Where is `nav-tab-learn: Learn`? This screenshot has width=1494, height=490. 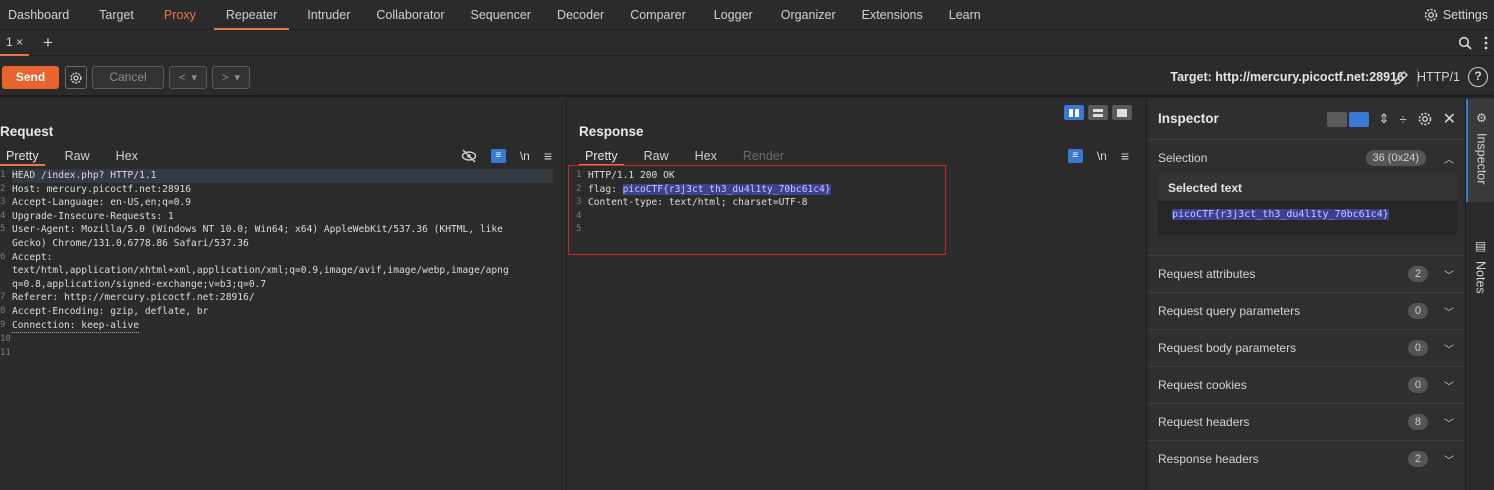
nav-tab-learn: Learn is located at coordinates (965, 15).